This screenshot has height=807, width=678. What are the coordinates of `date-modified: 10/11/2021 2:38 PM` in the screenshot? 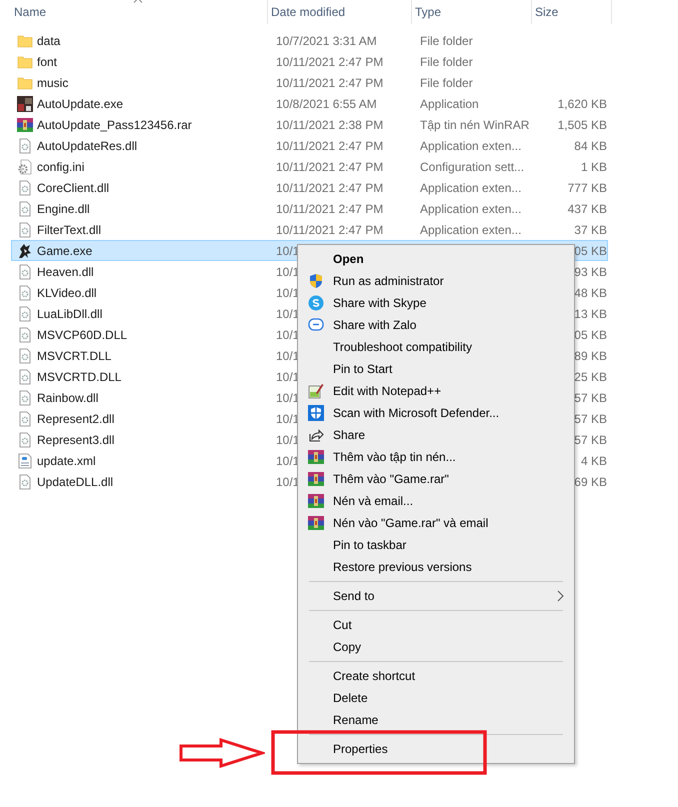 It's located at (330, 125).